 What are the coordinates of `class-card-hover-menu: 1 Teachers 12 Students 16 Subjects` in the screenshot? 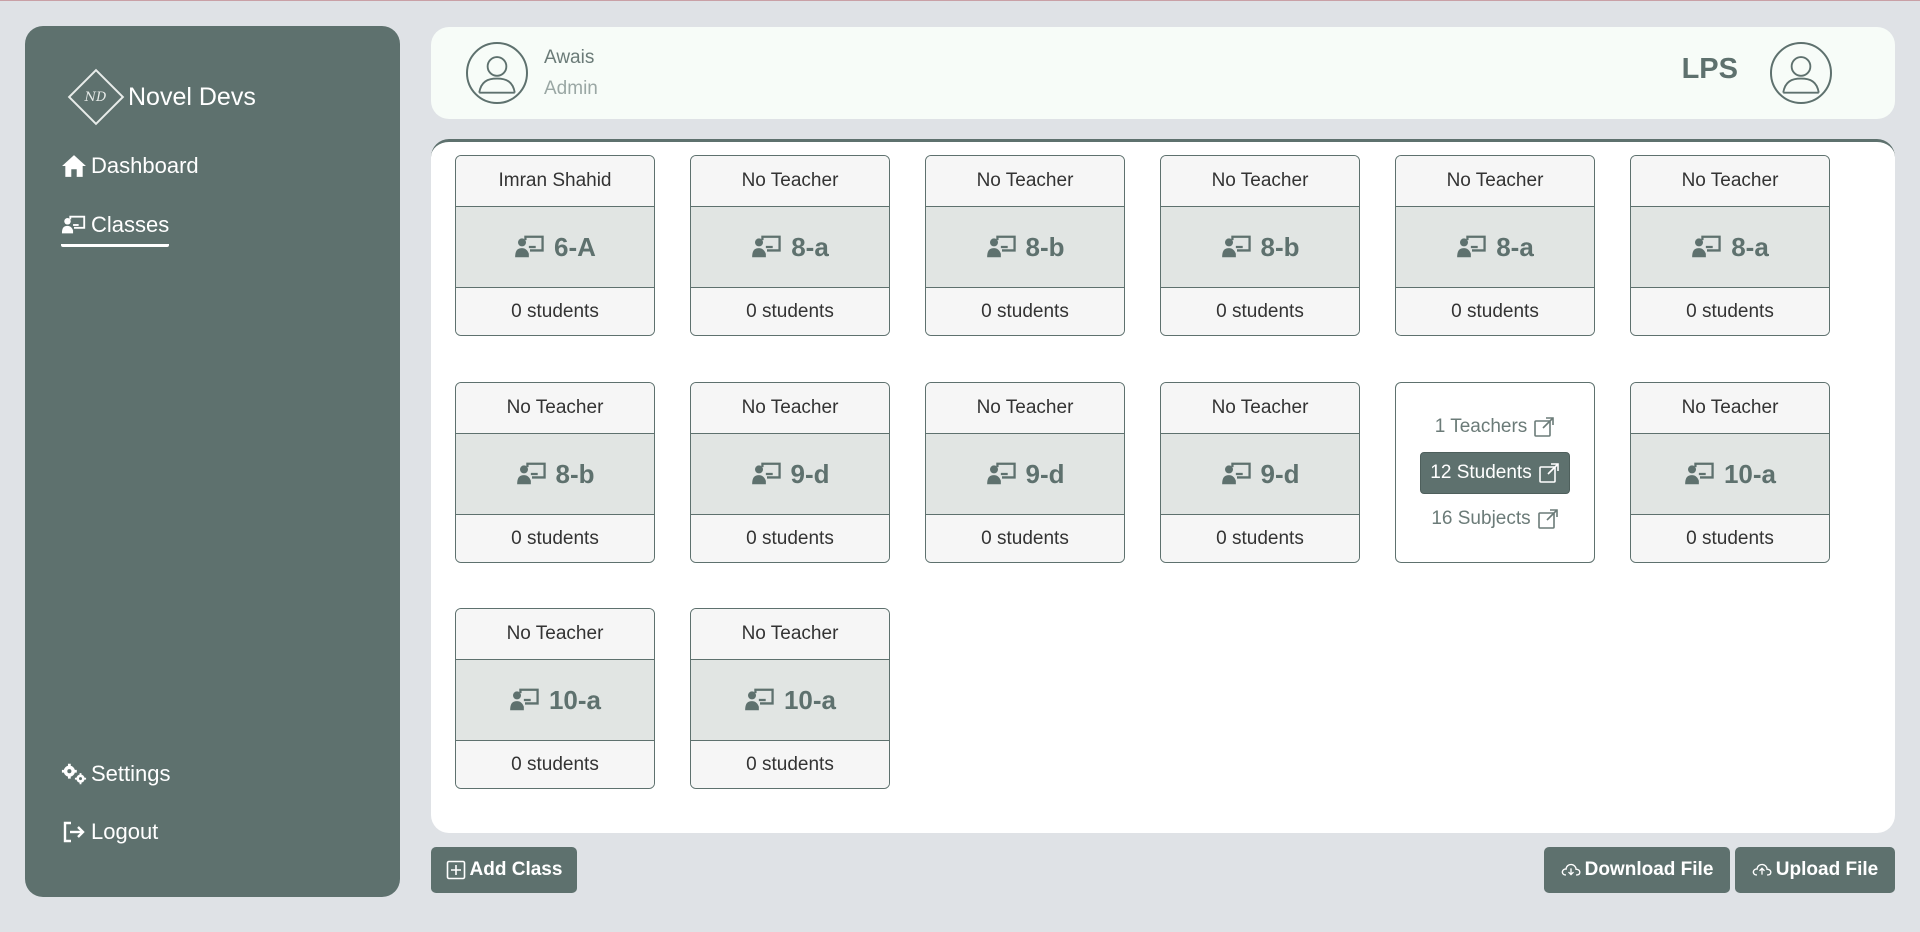 It's located at (1495, 472).